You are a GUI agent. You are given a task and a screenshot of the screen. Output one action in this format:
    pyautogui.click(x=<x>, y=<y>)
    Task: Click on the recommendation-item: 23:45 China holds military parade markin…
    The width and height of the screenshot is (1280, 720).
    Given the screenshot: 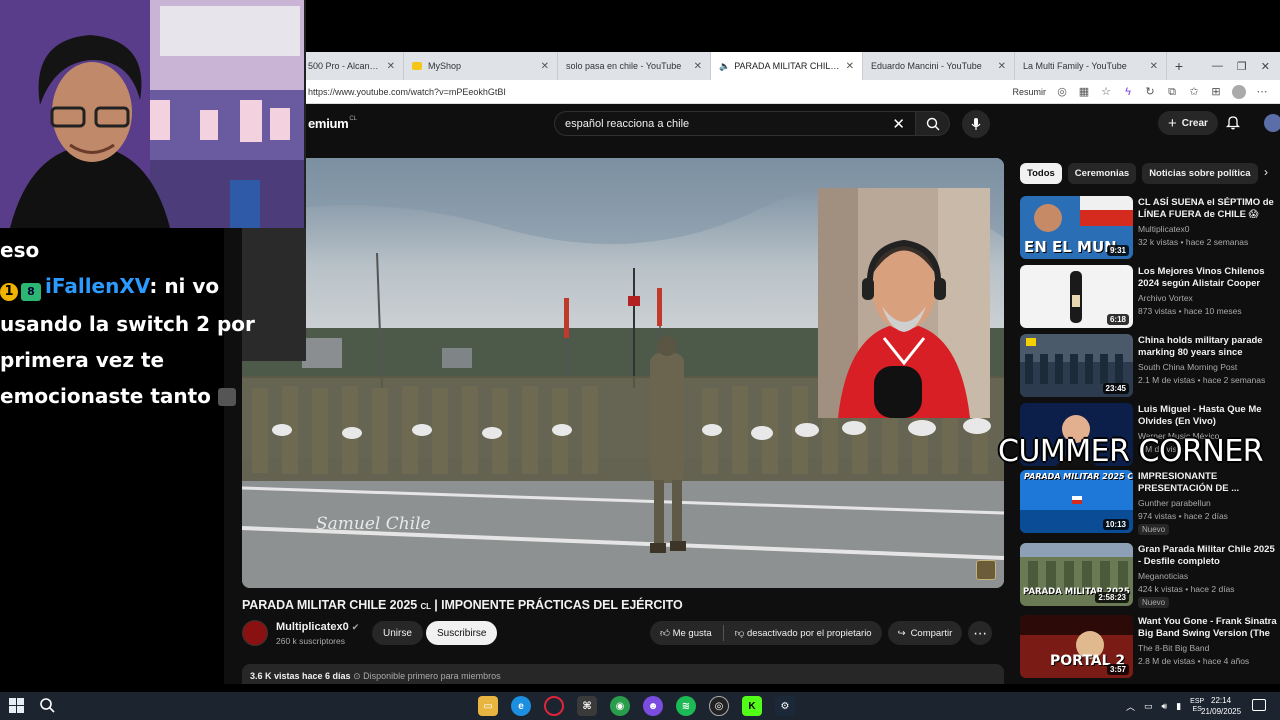 What is the action you would take?
    pyautogui.click(x=1150, y=366)
    